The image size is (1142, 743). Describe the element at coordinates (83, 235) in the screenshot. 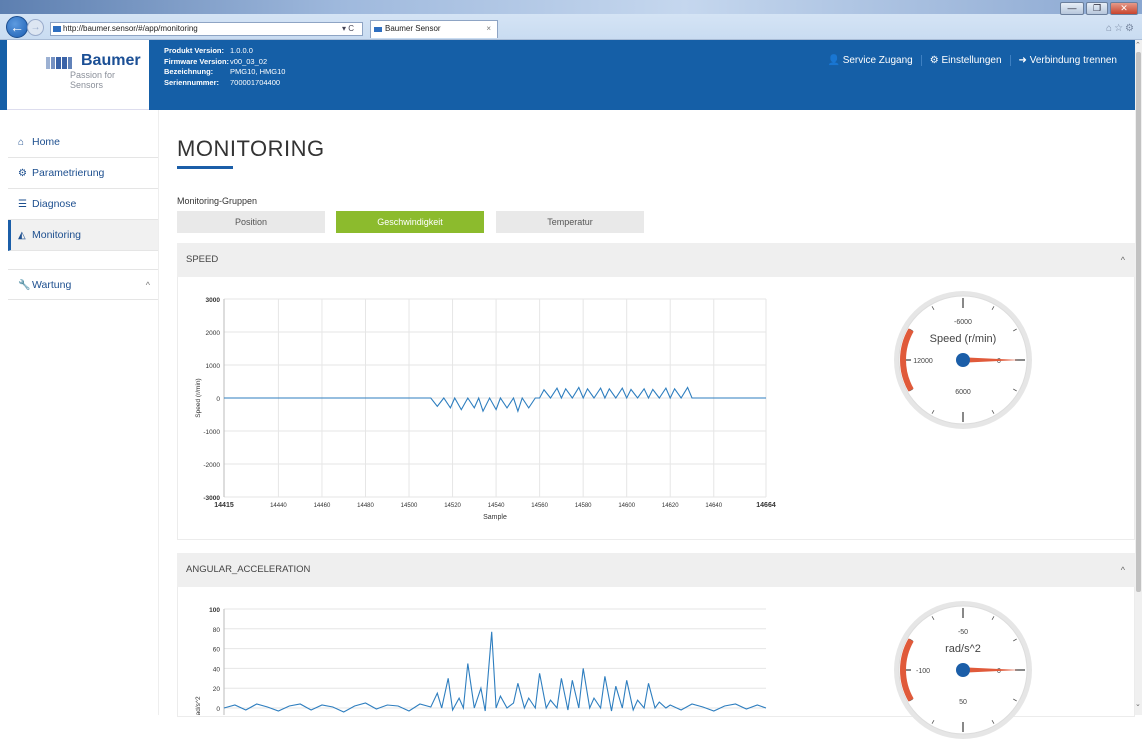

I see `sidebar-item-monitoring: ◭ Monitoring` at that location.